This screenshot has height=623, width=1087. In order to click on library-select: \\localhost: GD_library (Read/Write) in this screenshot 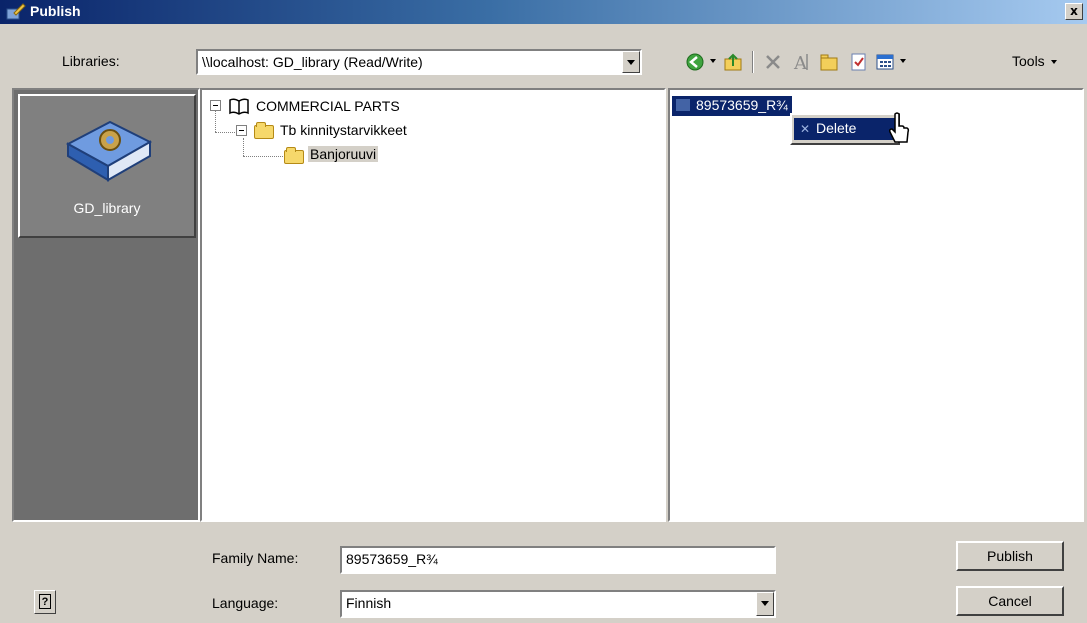, I will do `click(419, 62)`.